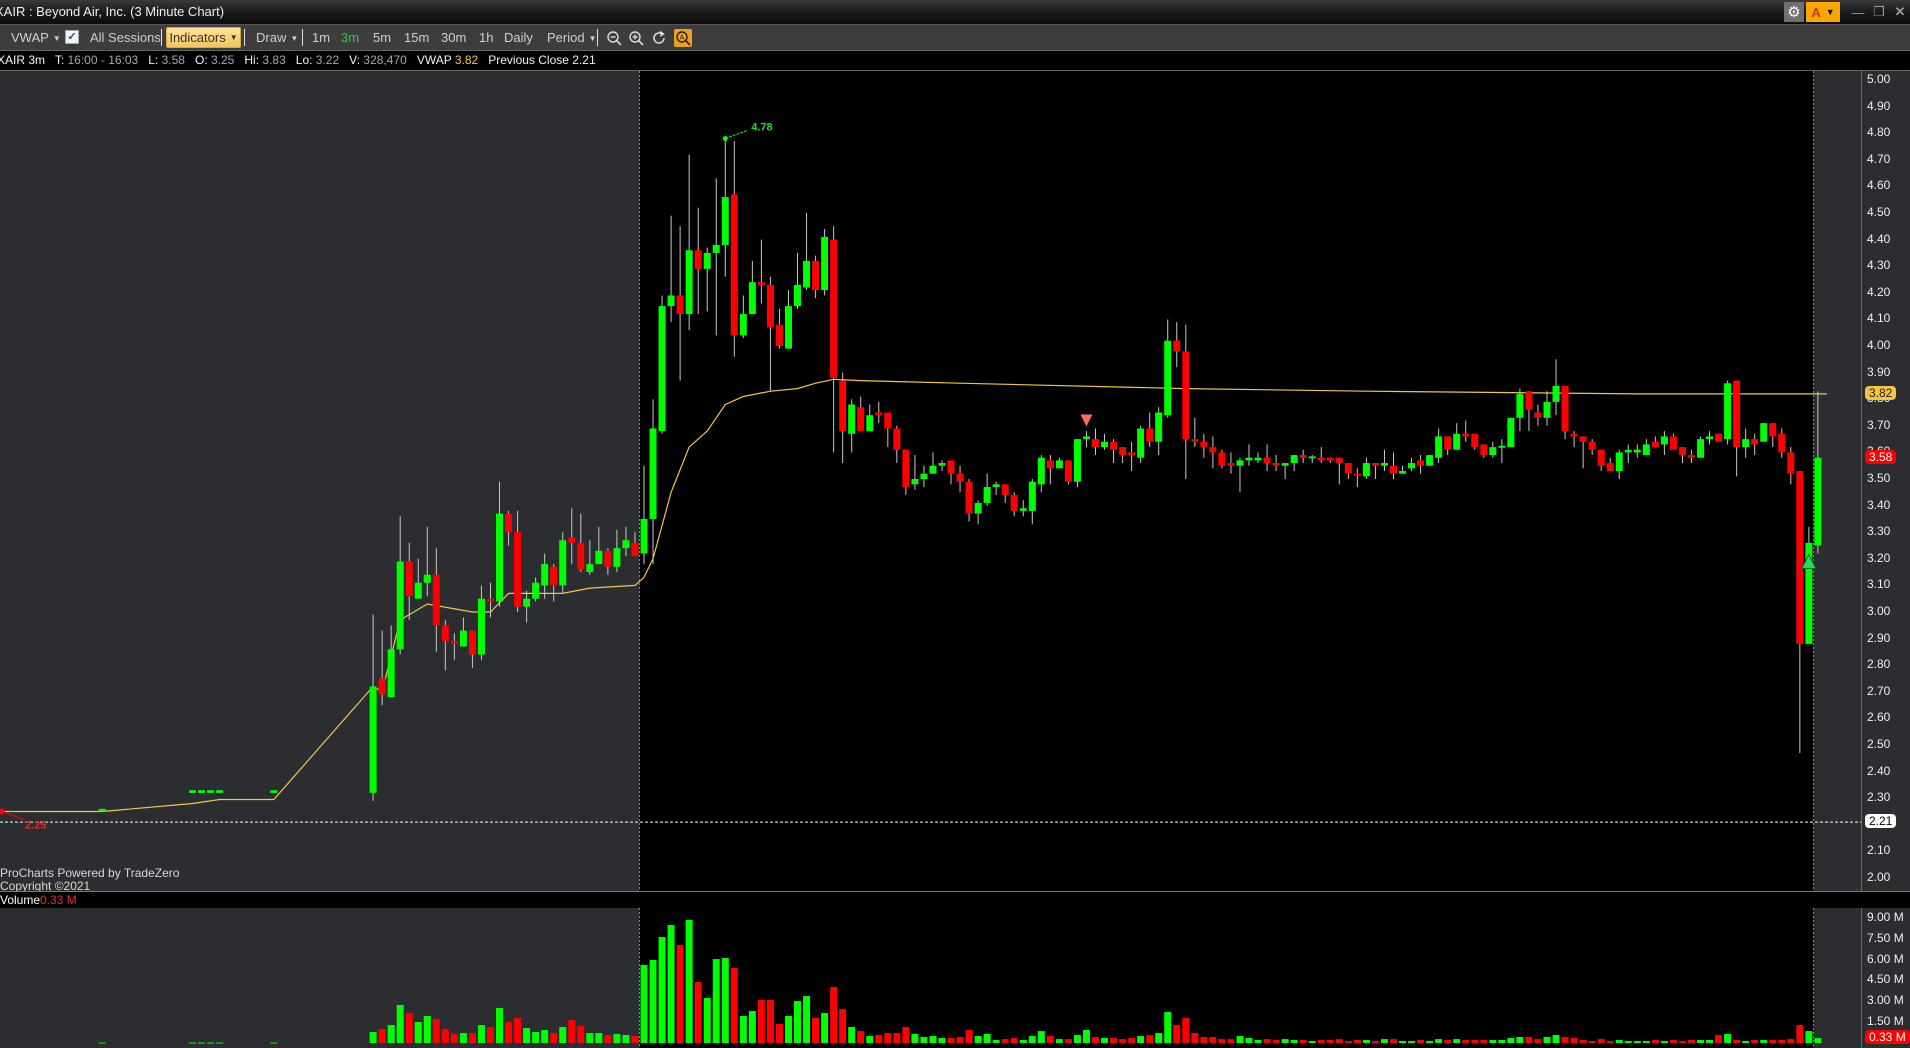 The image size is (1910, 1048). Describe the element at coordinates (1881, 821) in the screenshot. I see `previous-close-badge: 2.21` at that location.